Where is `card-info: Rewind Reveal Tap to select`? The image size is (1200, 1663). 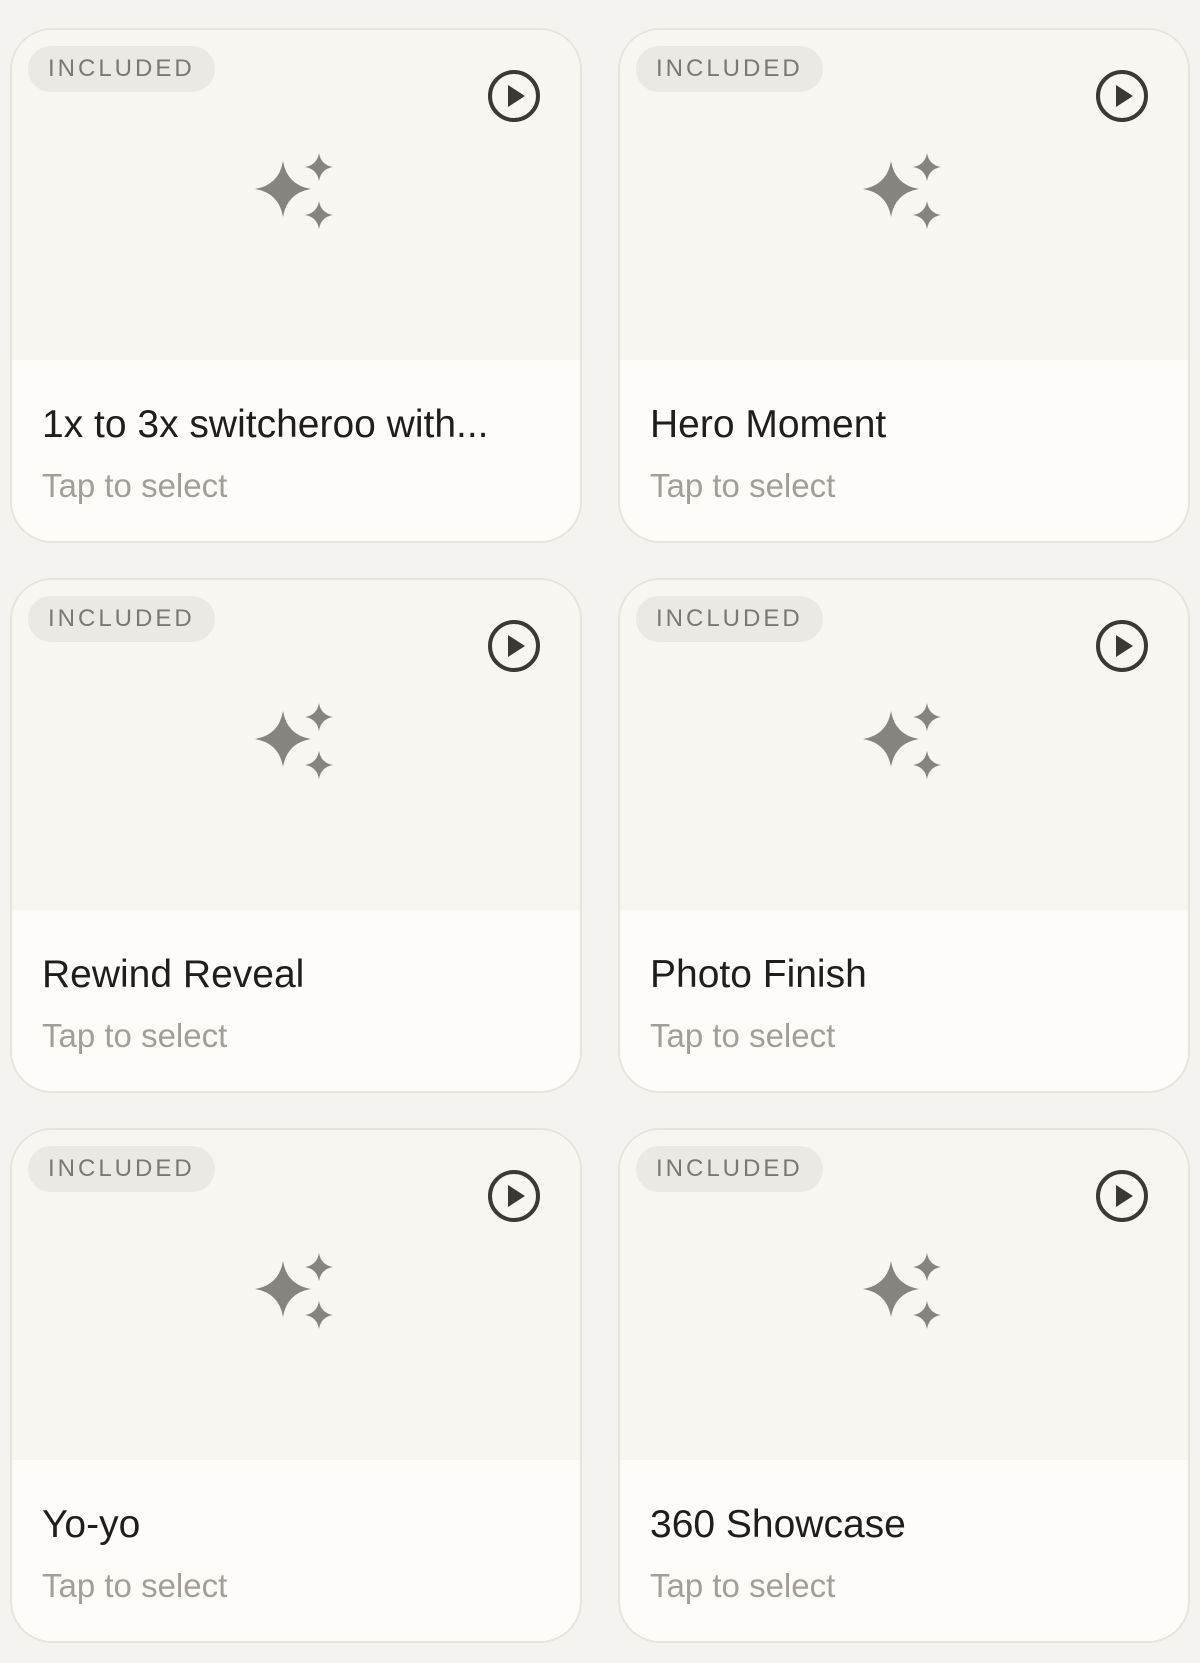
card-info: Rewind Reveal Tap to select is located at coordinates (296, 1000).